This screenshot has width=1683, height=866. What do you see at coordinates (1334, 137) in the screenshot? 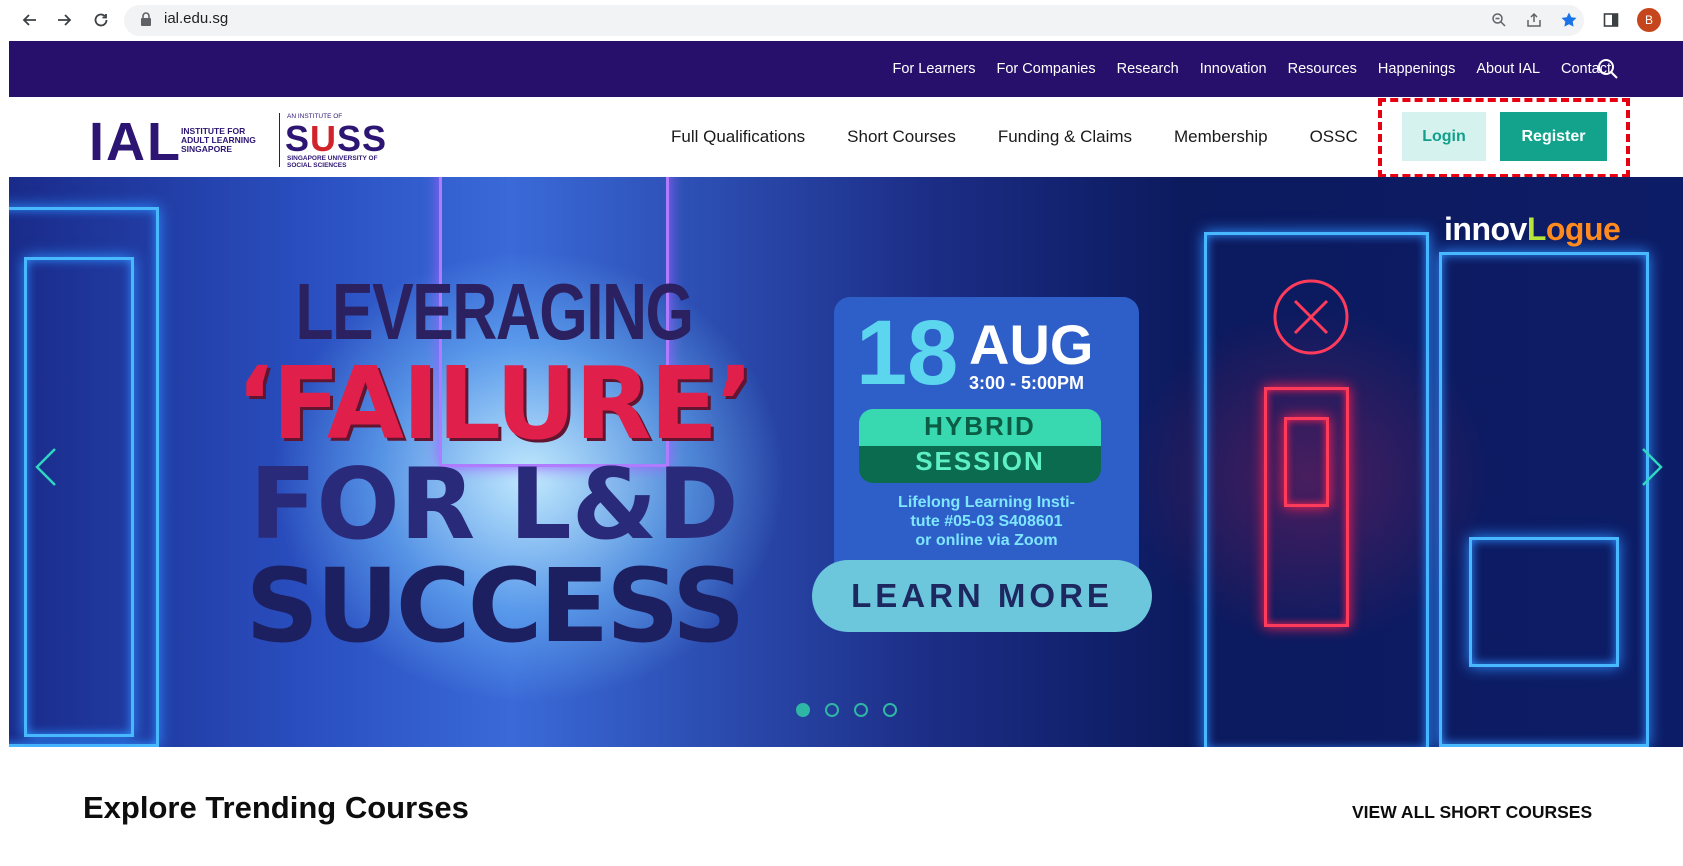
I see `nav-ossc: OSSC` at bounding box center [1334, 137].